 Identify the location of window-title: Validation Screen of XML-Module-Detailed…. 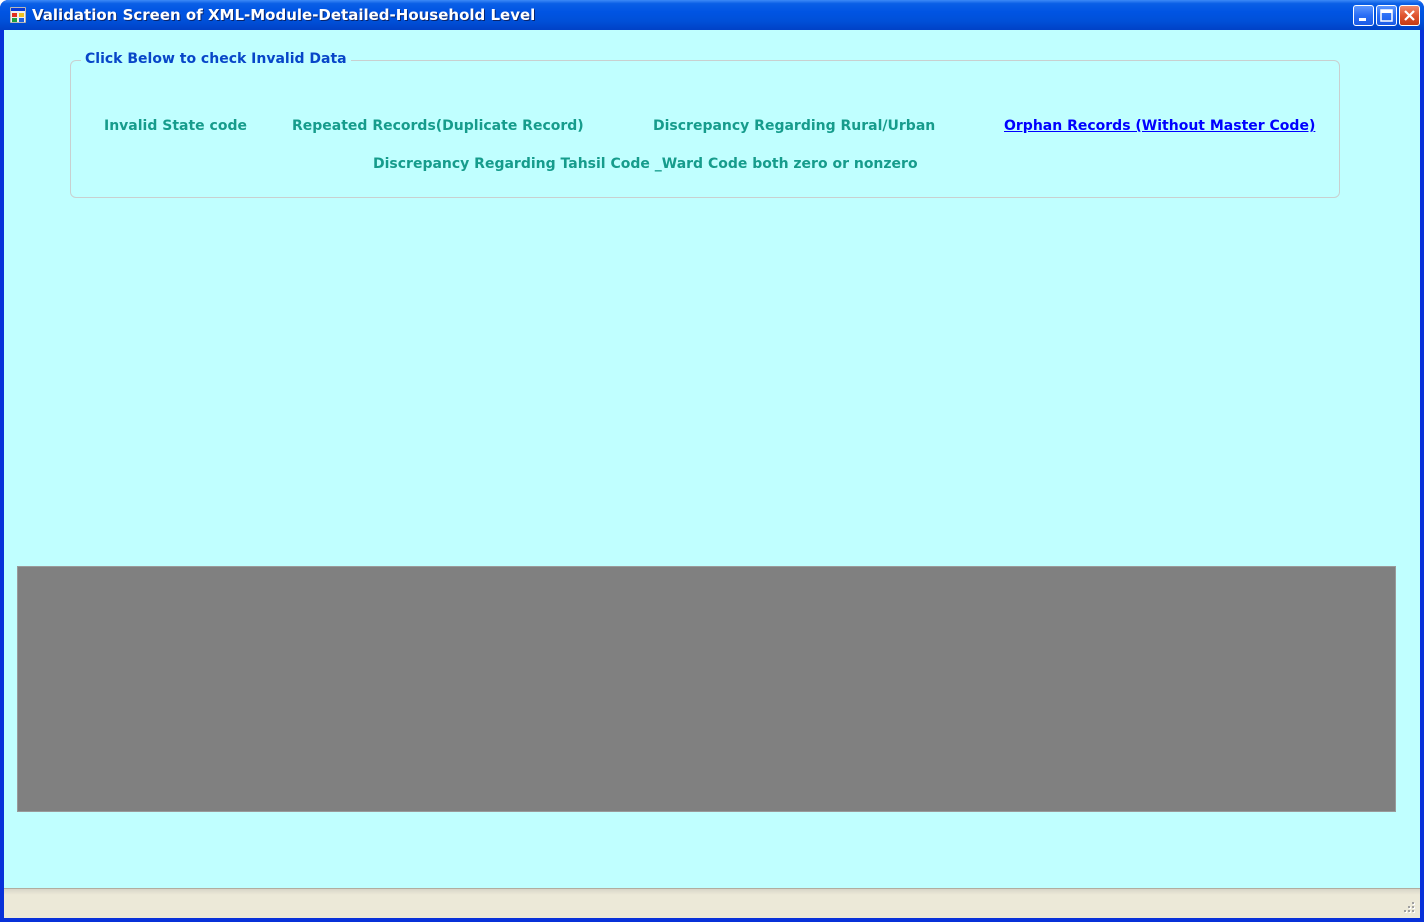
(284, 15).